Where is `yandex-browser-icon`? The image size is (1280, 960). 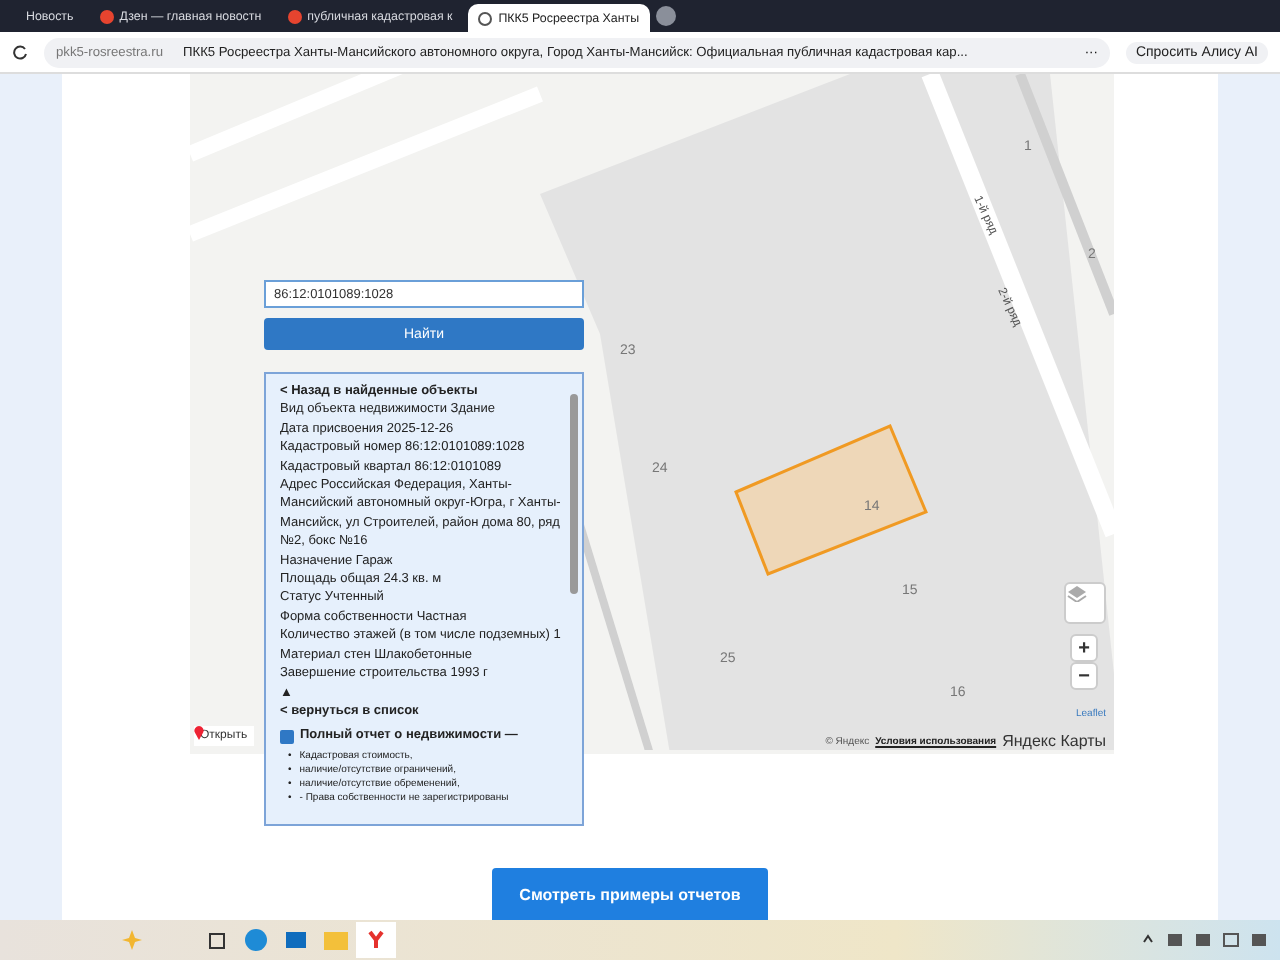 yandex-browser-icon is located at coordinates (376, 940).